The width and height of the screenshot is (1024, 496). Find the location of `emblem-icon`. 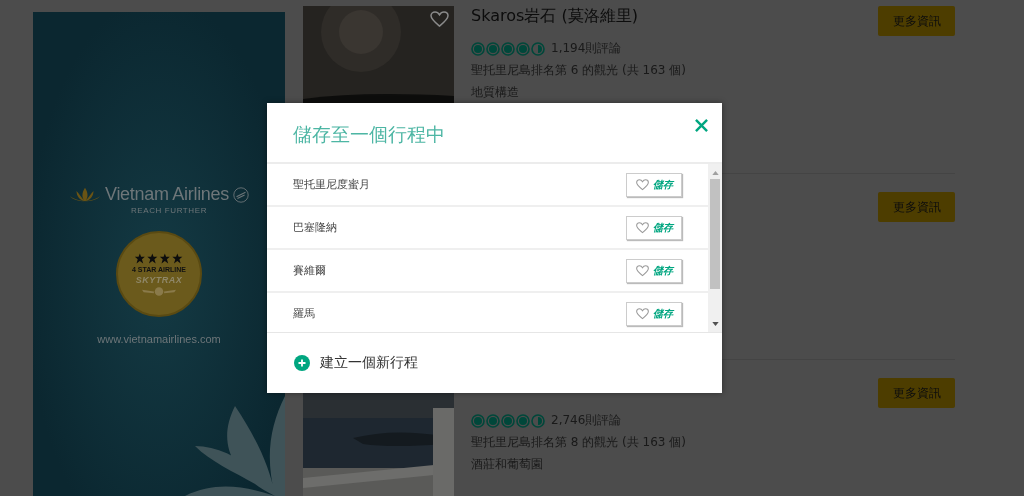

emblem-icon is located at coordinates (240, 194).